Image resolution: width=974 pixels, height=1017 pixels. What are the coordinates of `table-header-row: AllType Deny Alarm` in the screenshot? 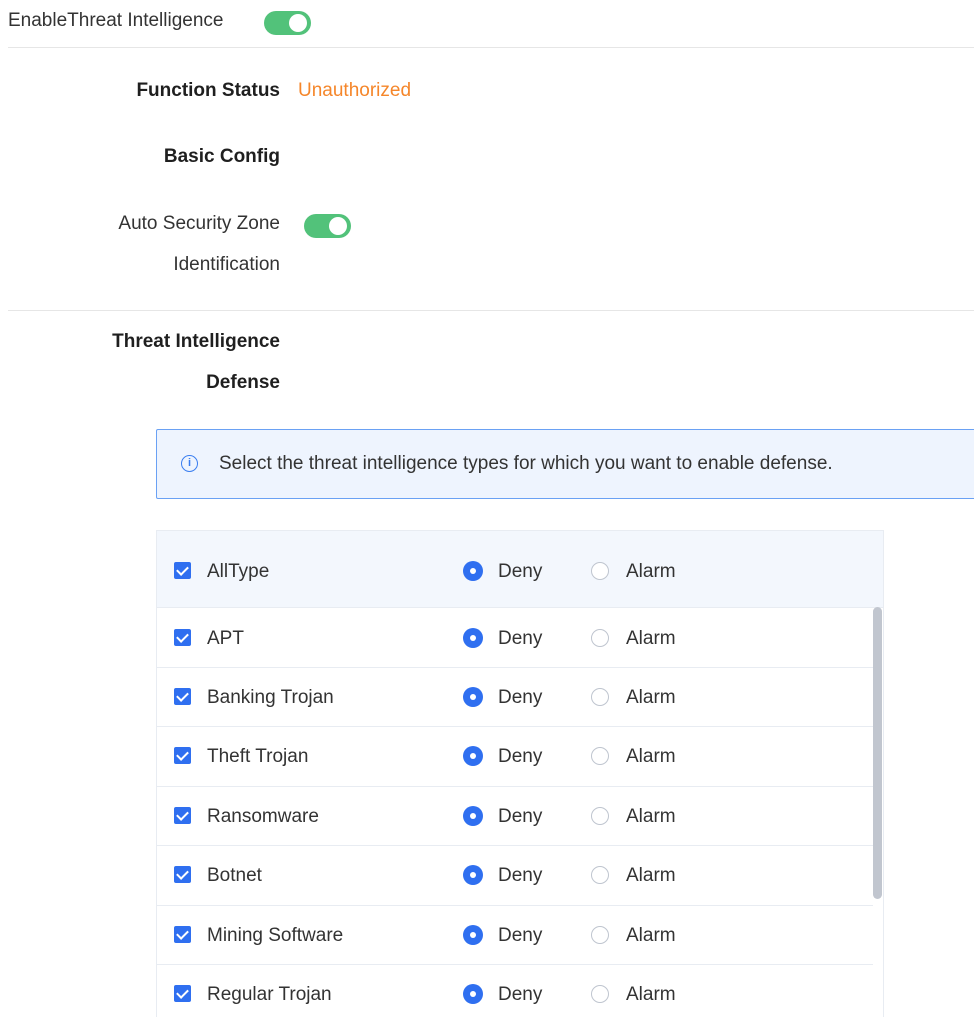 It's located at (520, 569).